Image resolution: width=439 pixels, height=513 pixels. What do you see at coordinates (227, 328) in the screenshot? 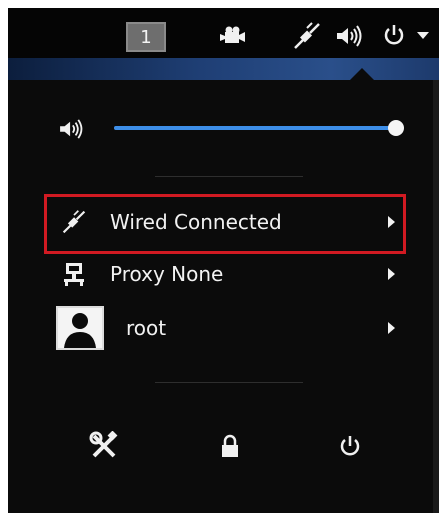
I see `menu-item-user: root` at bounding box center [227, 328].